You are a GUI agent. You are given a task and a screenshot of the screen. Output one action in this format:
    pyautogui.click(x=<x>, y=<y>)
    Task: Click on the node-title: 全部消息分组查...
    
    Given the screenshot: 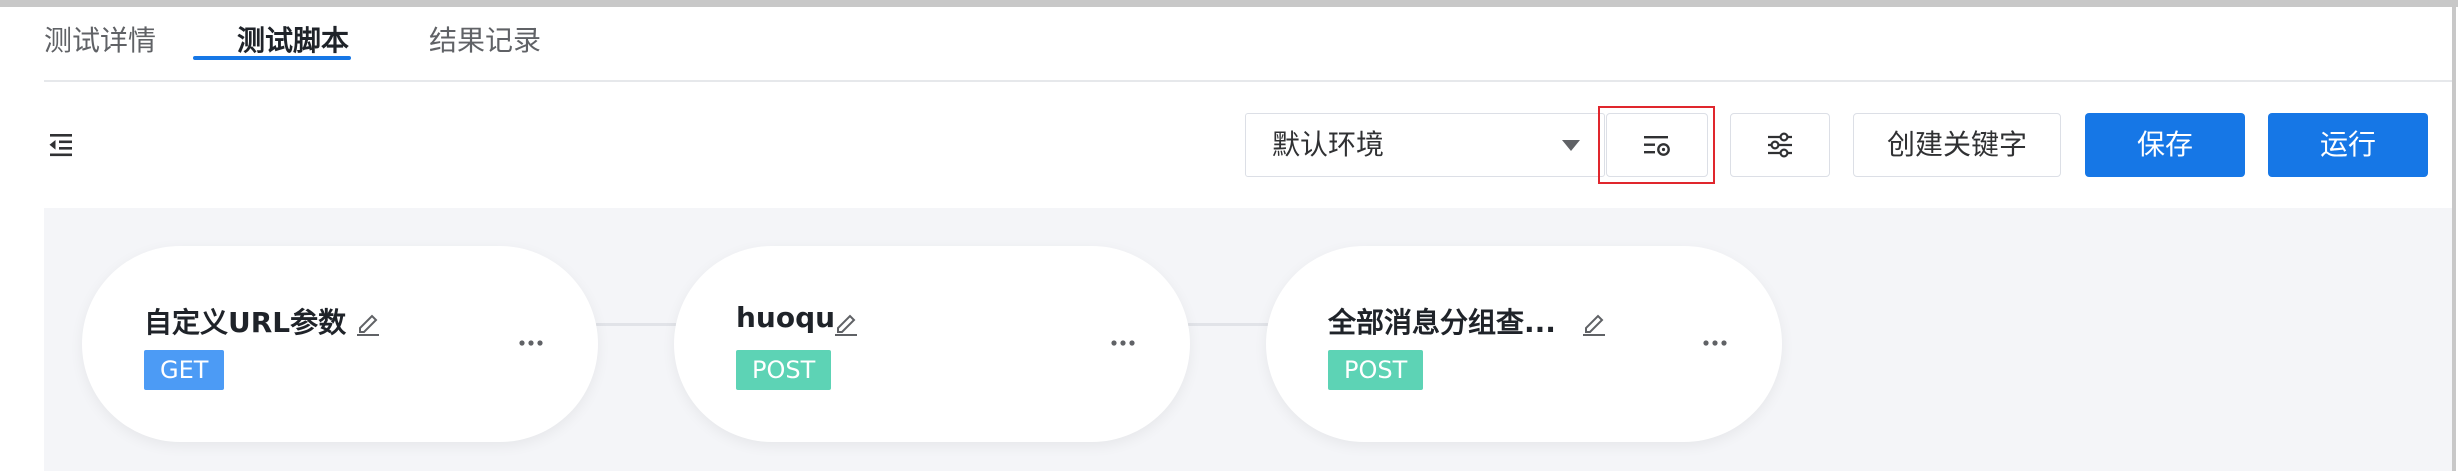 What is the action you would take?
    pyautogui.click(x=1442, y=322)
    